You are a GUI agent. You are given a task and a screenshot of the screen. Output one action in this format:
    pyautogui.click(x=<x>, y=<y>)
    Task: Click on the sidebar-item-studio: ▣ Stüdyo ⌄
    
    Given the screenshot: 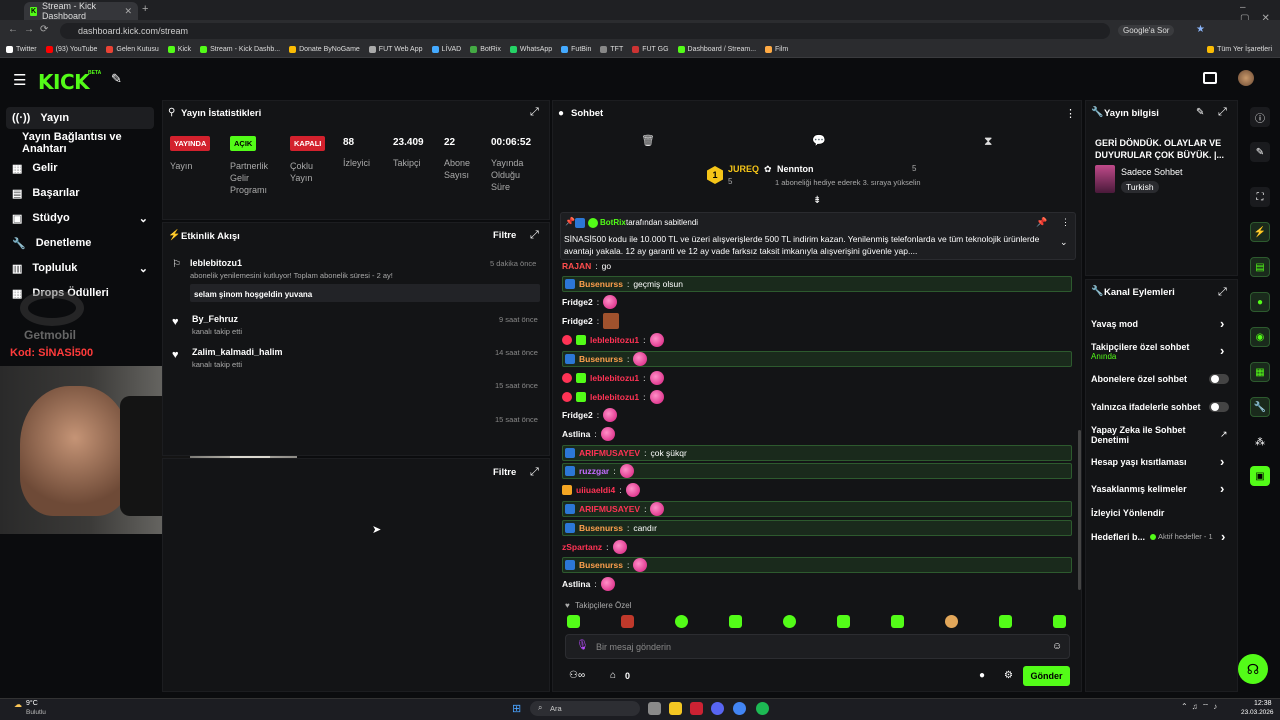 What is the action you would take?
    pyautogui.click(x=80, y=218)
    